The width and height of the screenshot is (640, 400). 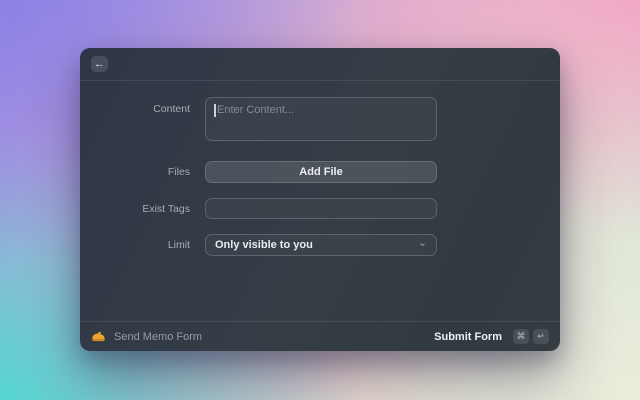 I want to click on limit-dropdown: Only visible to you ⌄, so click(x=321, y=245).